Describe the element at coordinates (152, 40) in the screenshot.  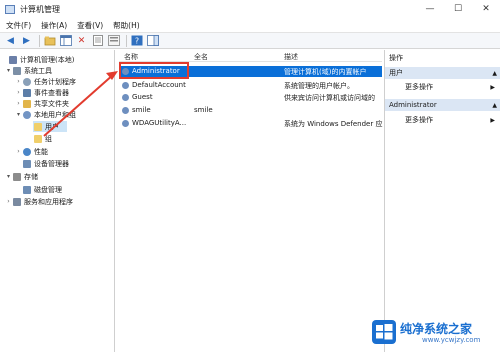
I see `show-hide-pane-icon` at that location.